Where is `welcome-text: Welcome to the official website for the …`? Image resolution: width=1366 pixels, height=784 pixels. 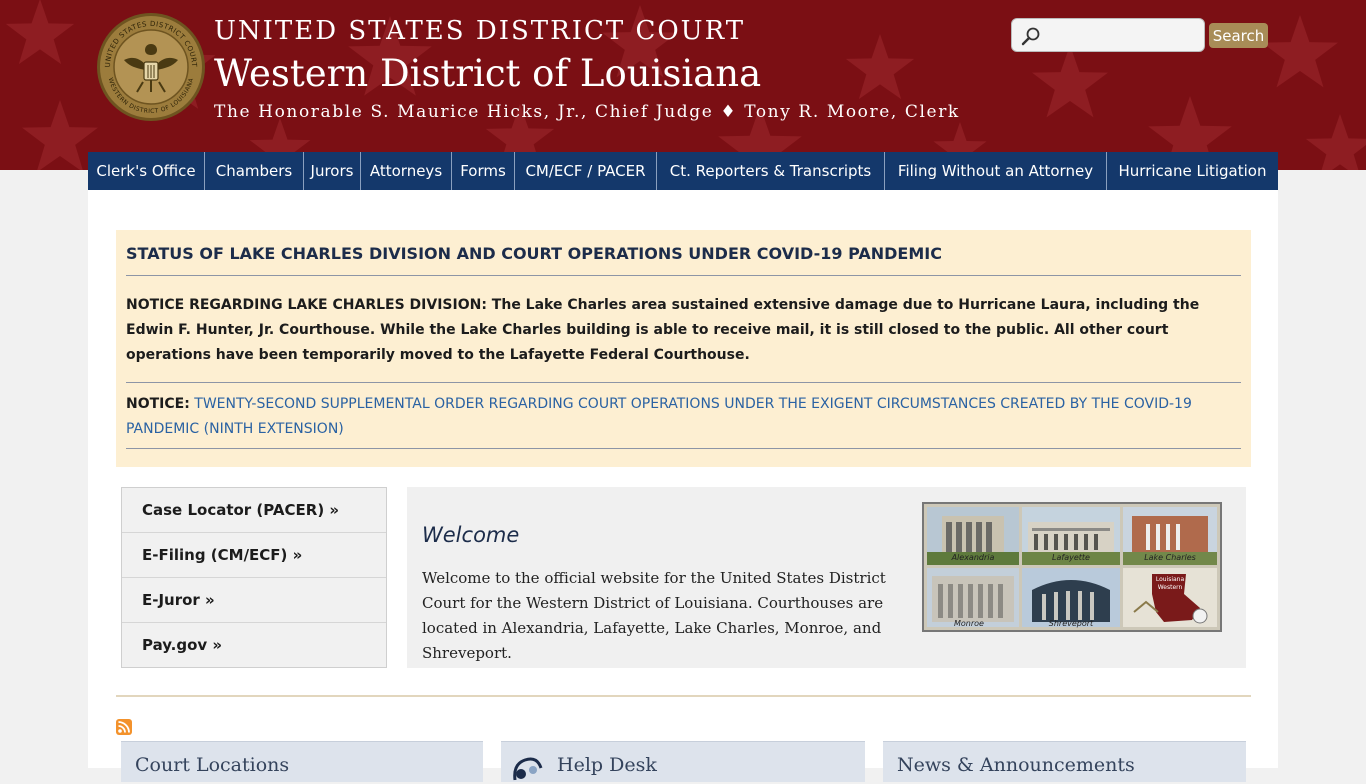 welcome-text: Welcome to the official website for the … is located at coordinates (654, 615).